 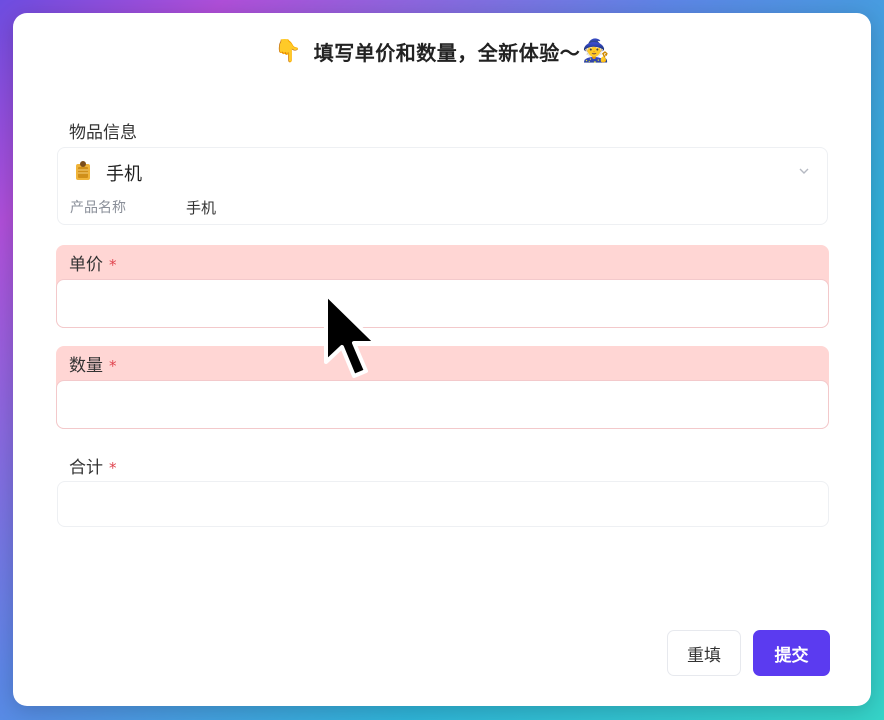 I want to click on unit-price-label: 单价 *, so click(x=93, y=265).